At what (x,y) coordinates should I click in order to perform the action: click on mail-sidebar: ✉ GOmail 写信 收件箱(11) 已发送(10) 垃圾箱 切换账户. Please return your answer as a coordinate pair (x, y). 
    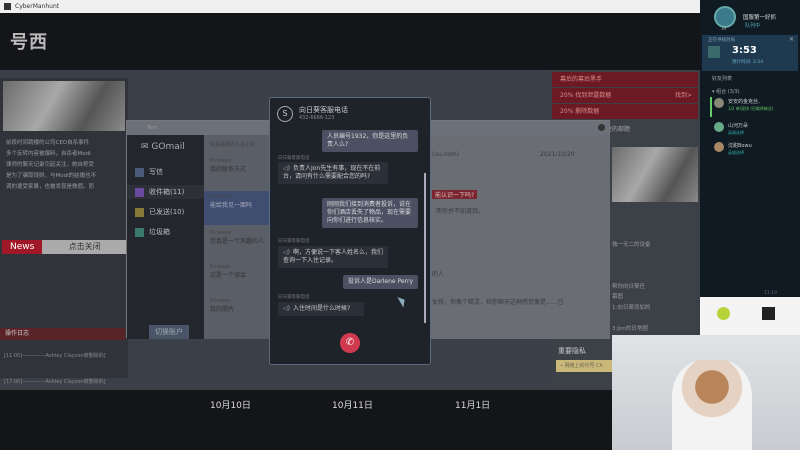
    Looking at the image, I should click on (165, 237).